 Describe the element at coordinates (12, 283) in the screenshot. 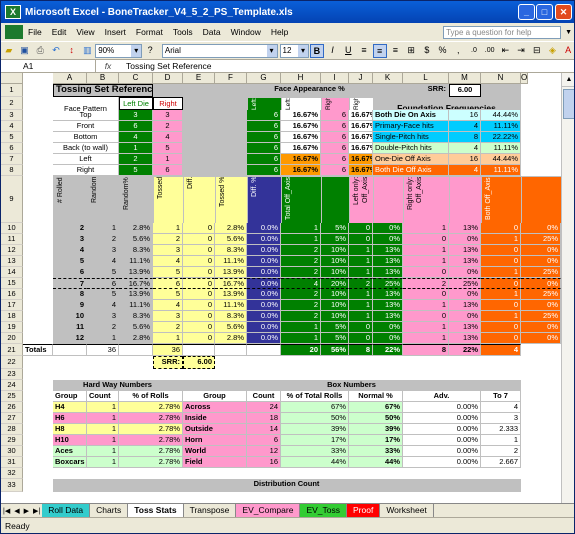

I see `row-header: 15` at that location.